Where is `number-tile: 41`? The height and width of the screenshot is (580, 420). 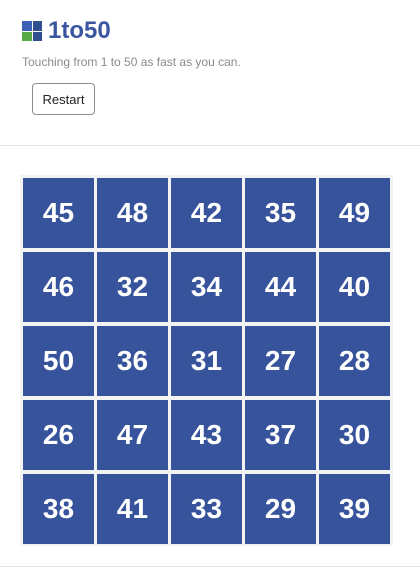 number-tile: 41 is located at coordinates (132, 509).